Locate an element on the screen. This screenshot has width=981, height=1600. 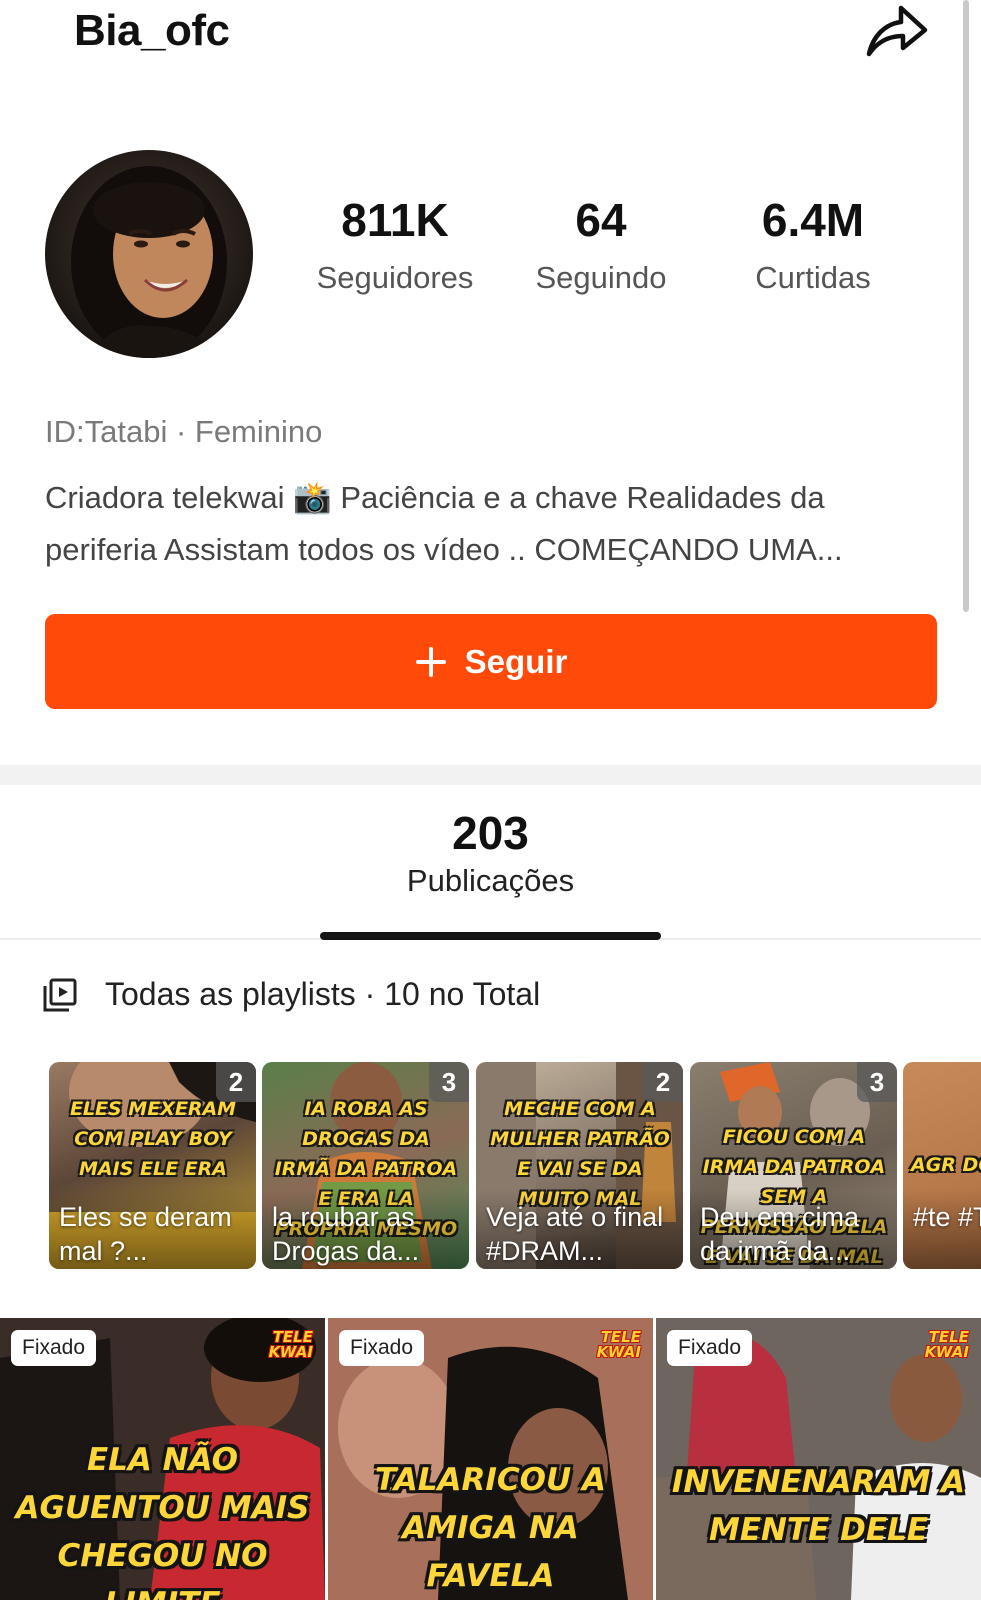
playlist-cover-text: ELES MEXERAM COM PLAY BOY MAIS ELE ERA is located at coordinates (153, 1139).